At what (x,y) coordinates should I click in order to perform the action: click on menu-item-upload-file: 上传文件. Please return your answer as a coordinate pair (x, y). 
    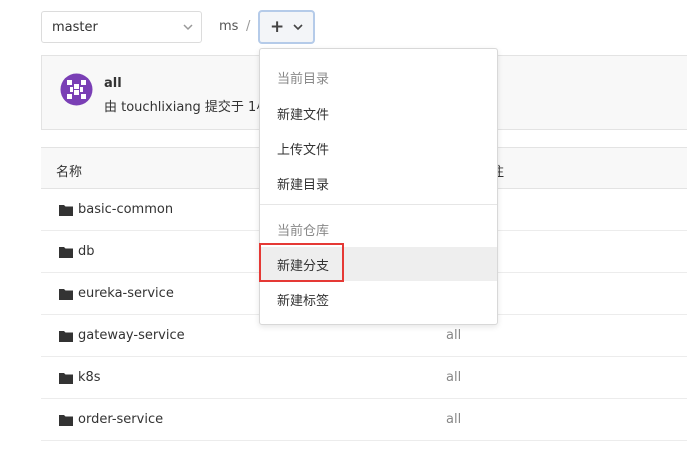
    Looking at the image, I should click on (379, 148).